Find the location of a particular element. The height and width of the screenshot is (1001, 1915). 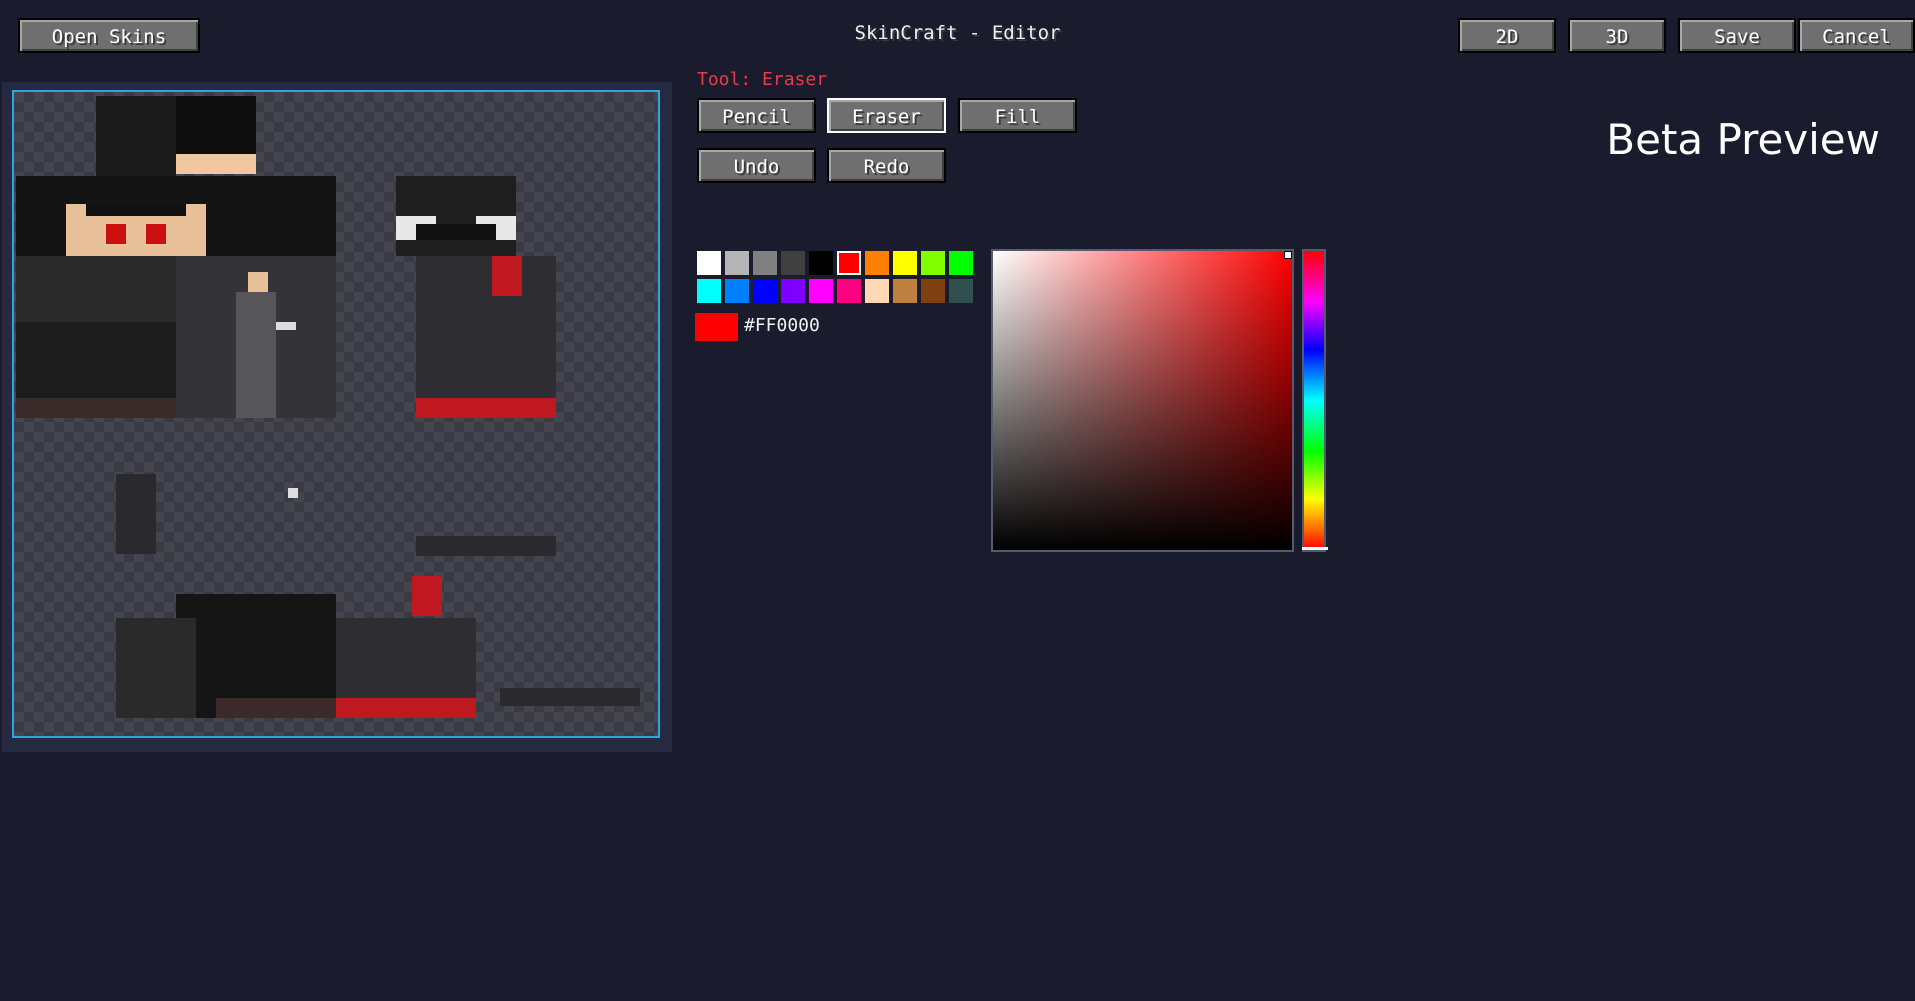

eraser-button: Eraser is located at coordinates (886, 115).